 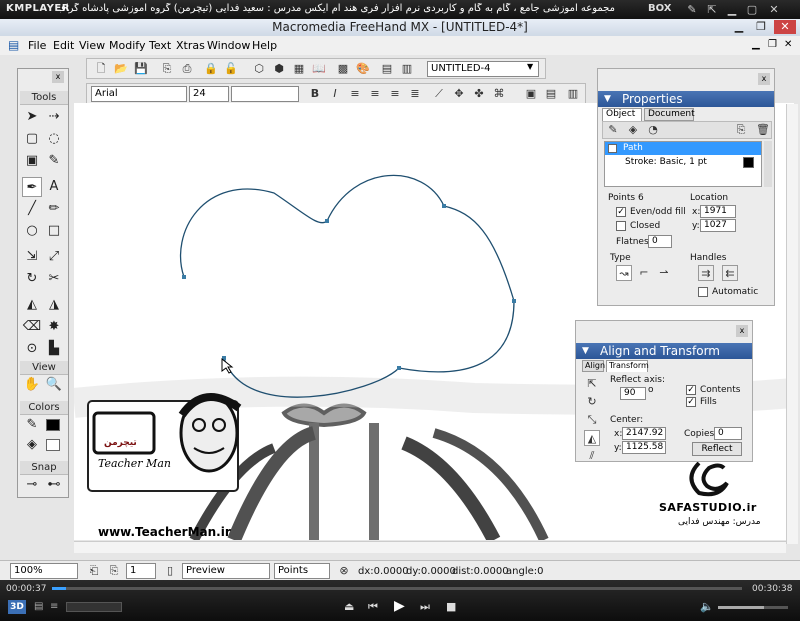 What do you see at coordinates (54, 257) in the screenshot?
I see `skew-tool-icon: ⤢` at bounding box center [54, 257].